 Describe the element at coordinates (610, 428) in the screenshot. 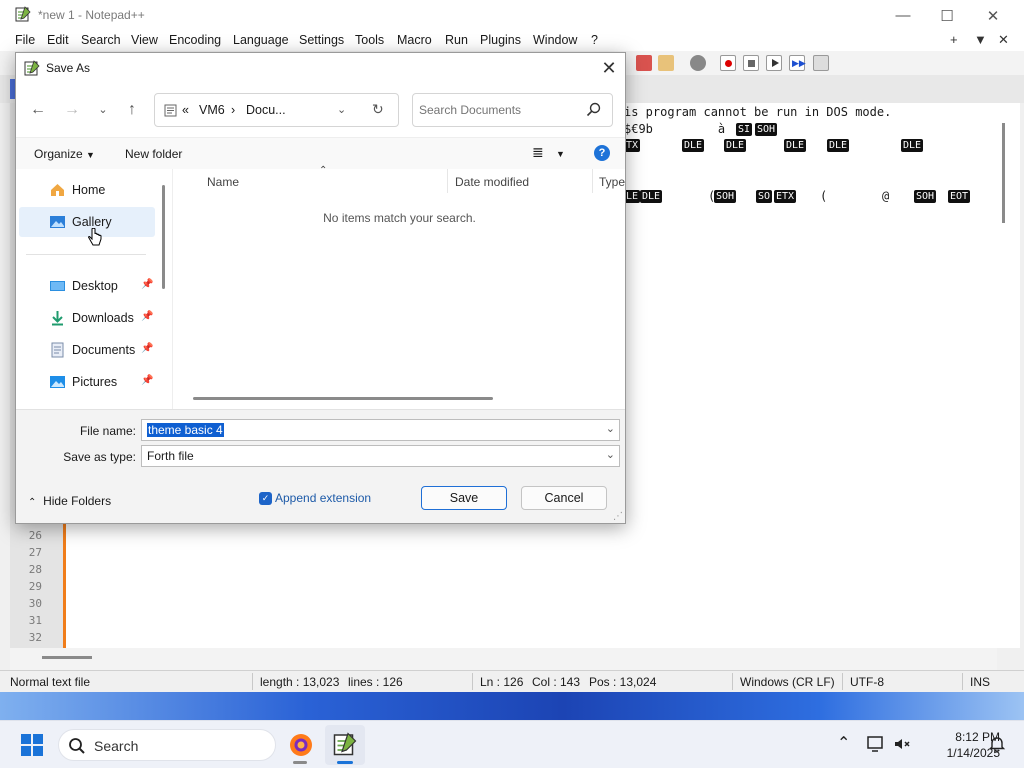

I see `file-name-dropdown-icon: ⌄` at that location.